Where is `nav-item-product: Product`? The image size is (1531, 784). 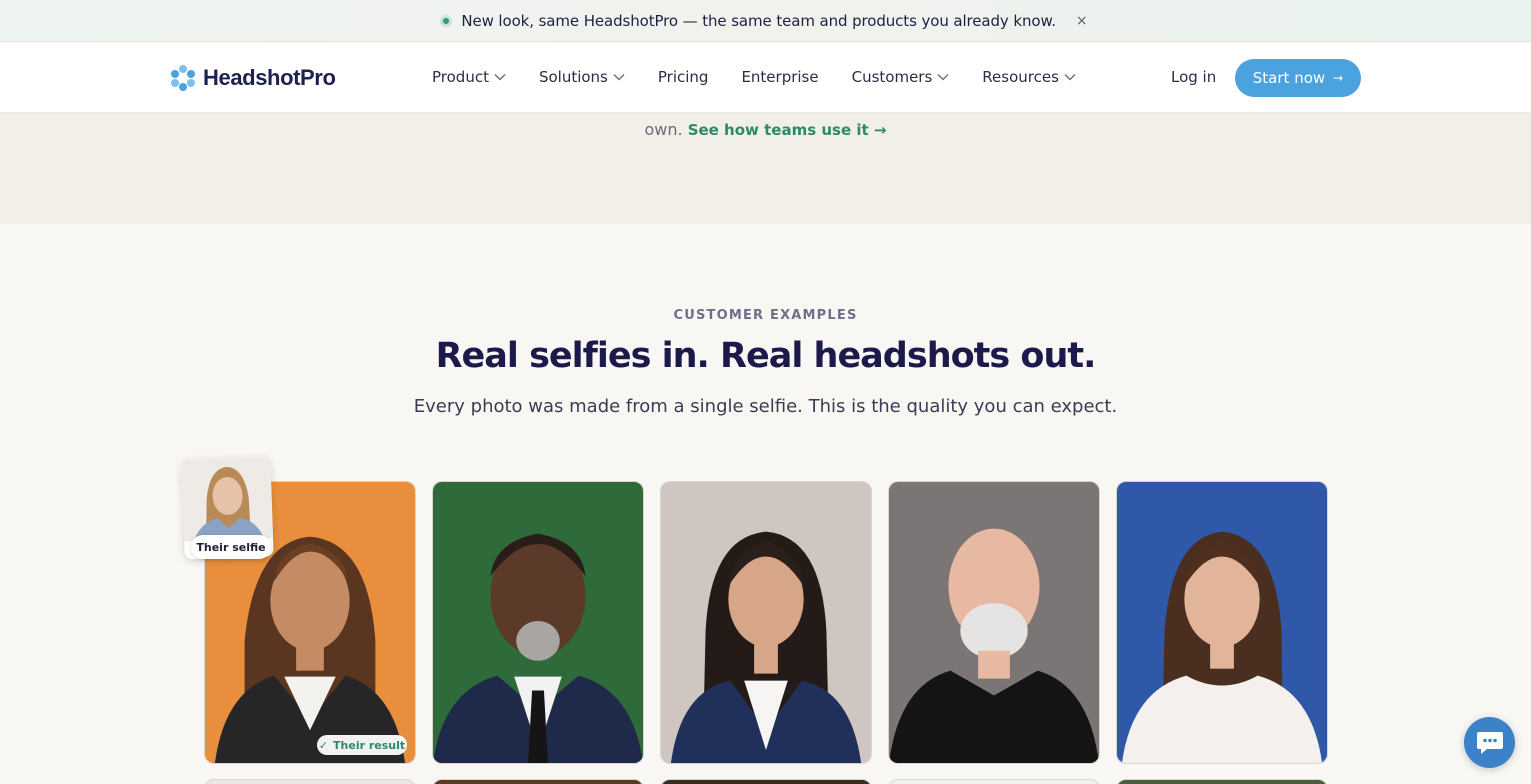
nav-item-product: Product is located at coordinates (469, 77).